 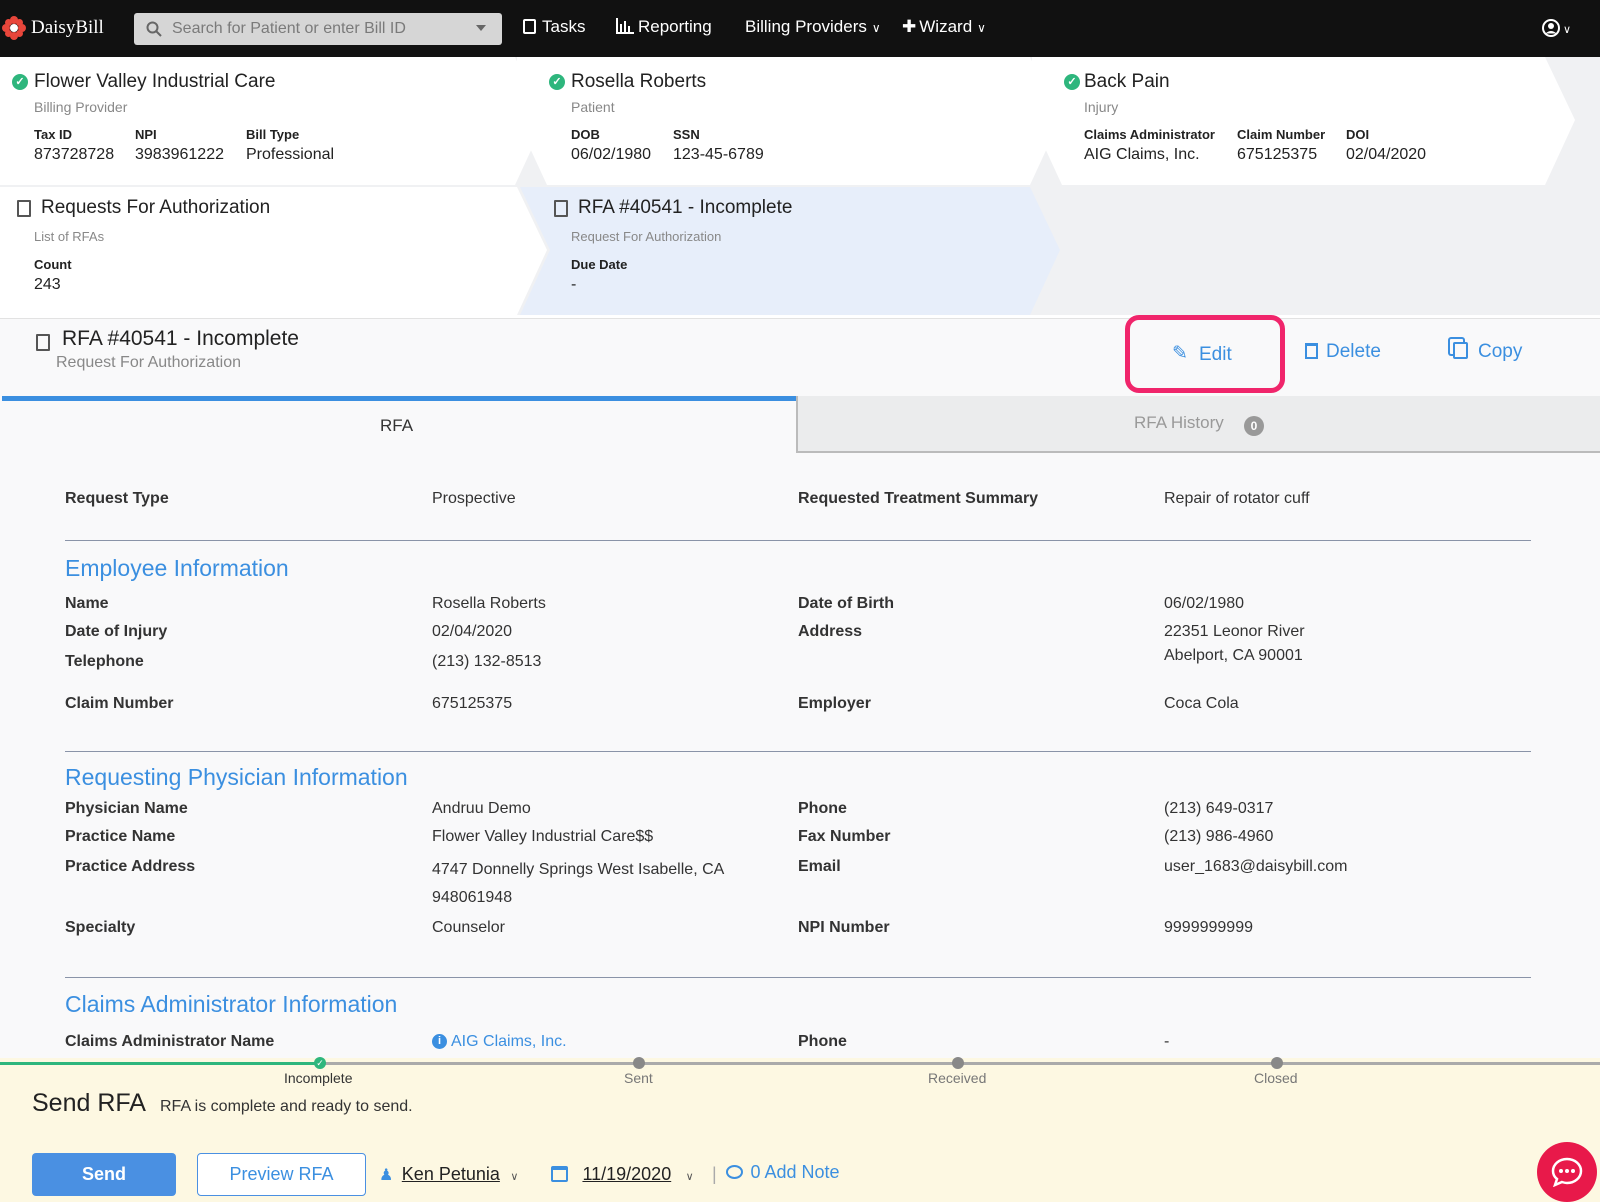 What do you see at coordinates (130, 866) in the screenshot?
I see `practice-address-label: Practice Address` at bounding box center [130, 866].